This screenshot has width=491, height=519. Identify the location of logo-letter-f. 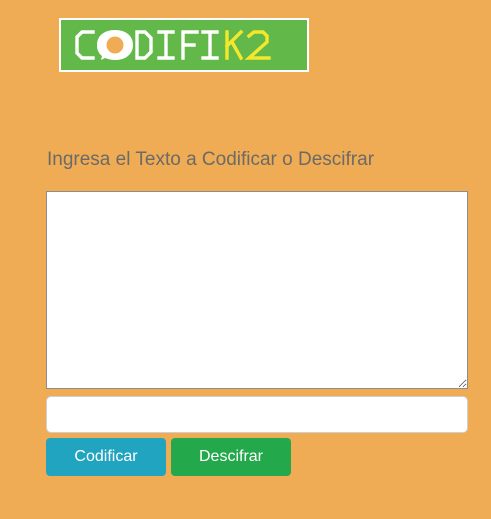
(190, 45).